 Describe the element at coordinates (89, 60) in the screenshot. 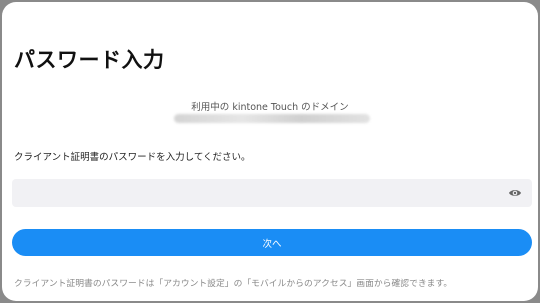

I see `page-title: パスワード入力` at that location.